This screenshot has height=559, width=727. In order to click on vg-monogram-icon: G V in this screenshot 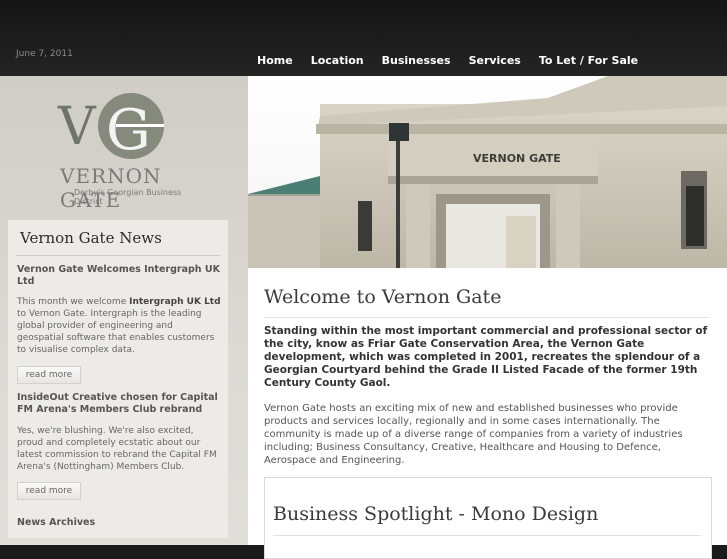, I will do `click(110, 128)`.